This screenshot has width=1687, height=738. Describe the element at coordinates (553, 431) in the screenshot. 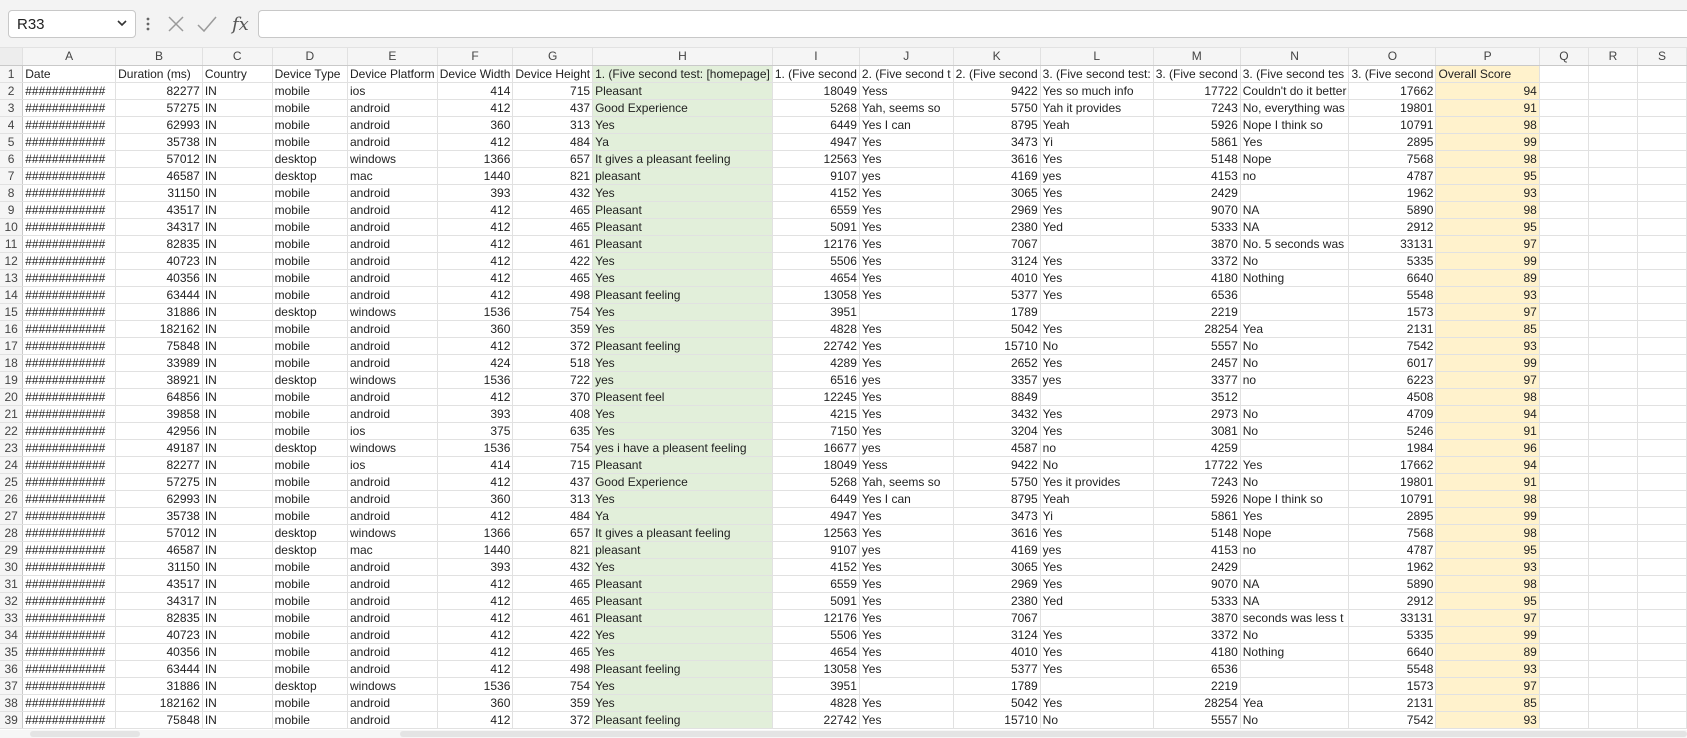

I see `cell: 635` at that location.